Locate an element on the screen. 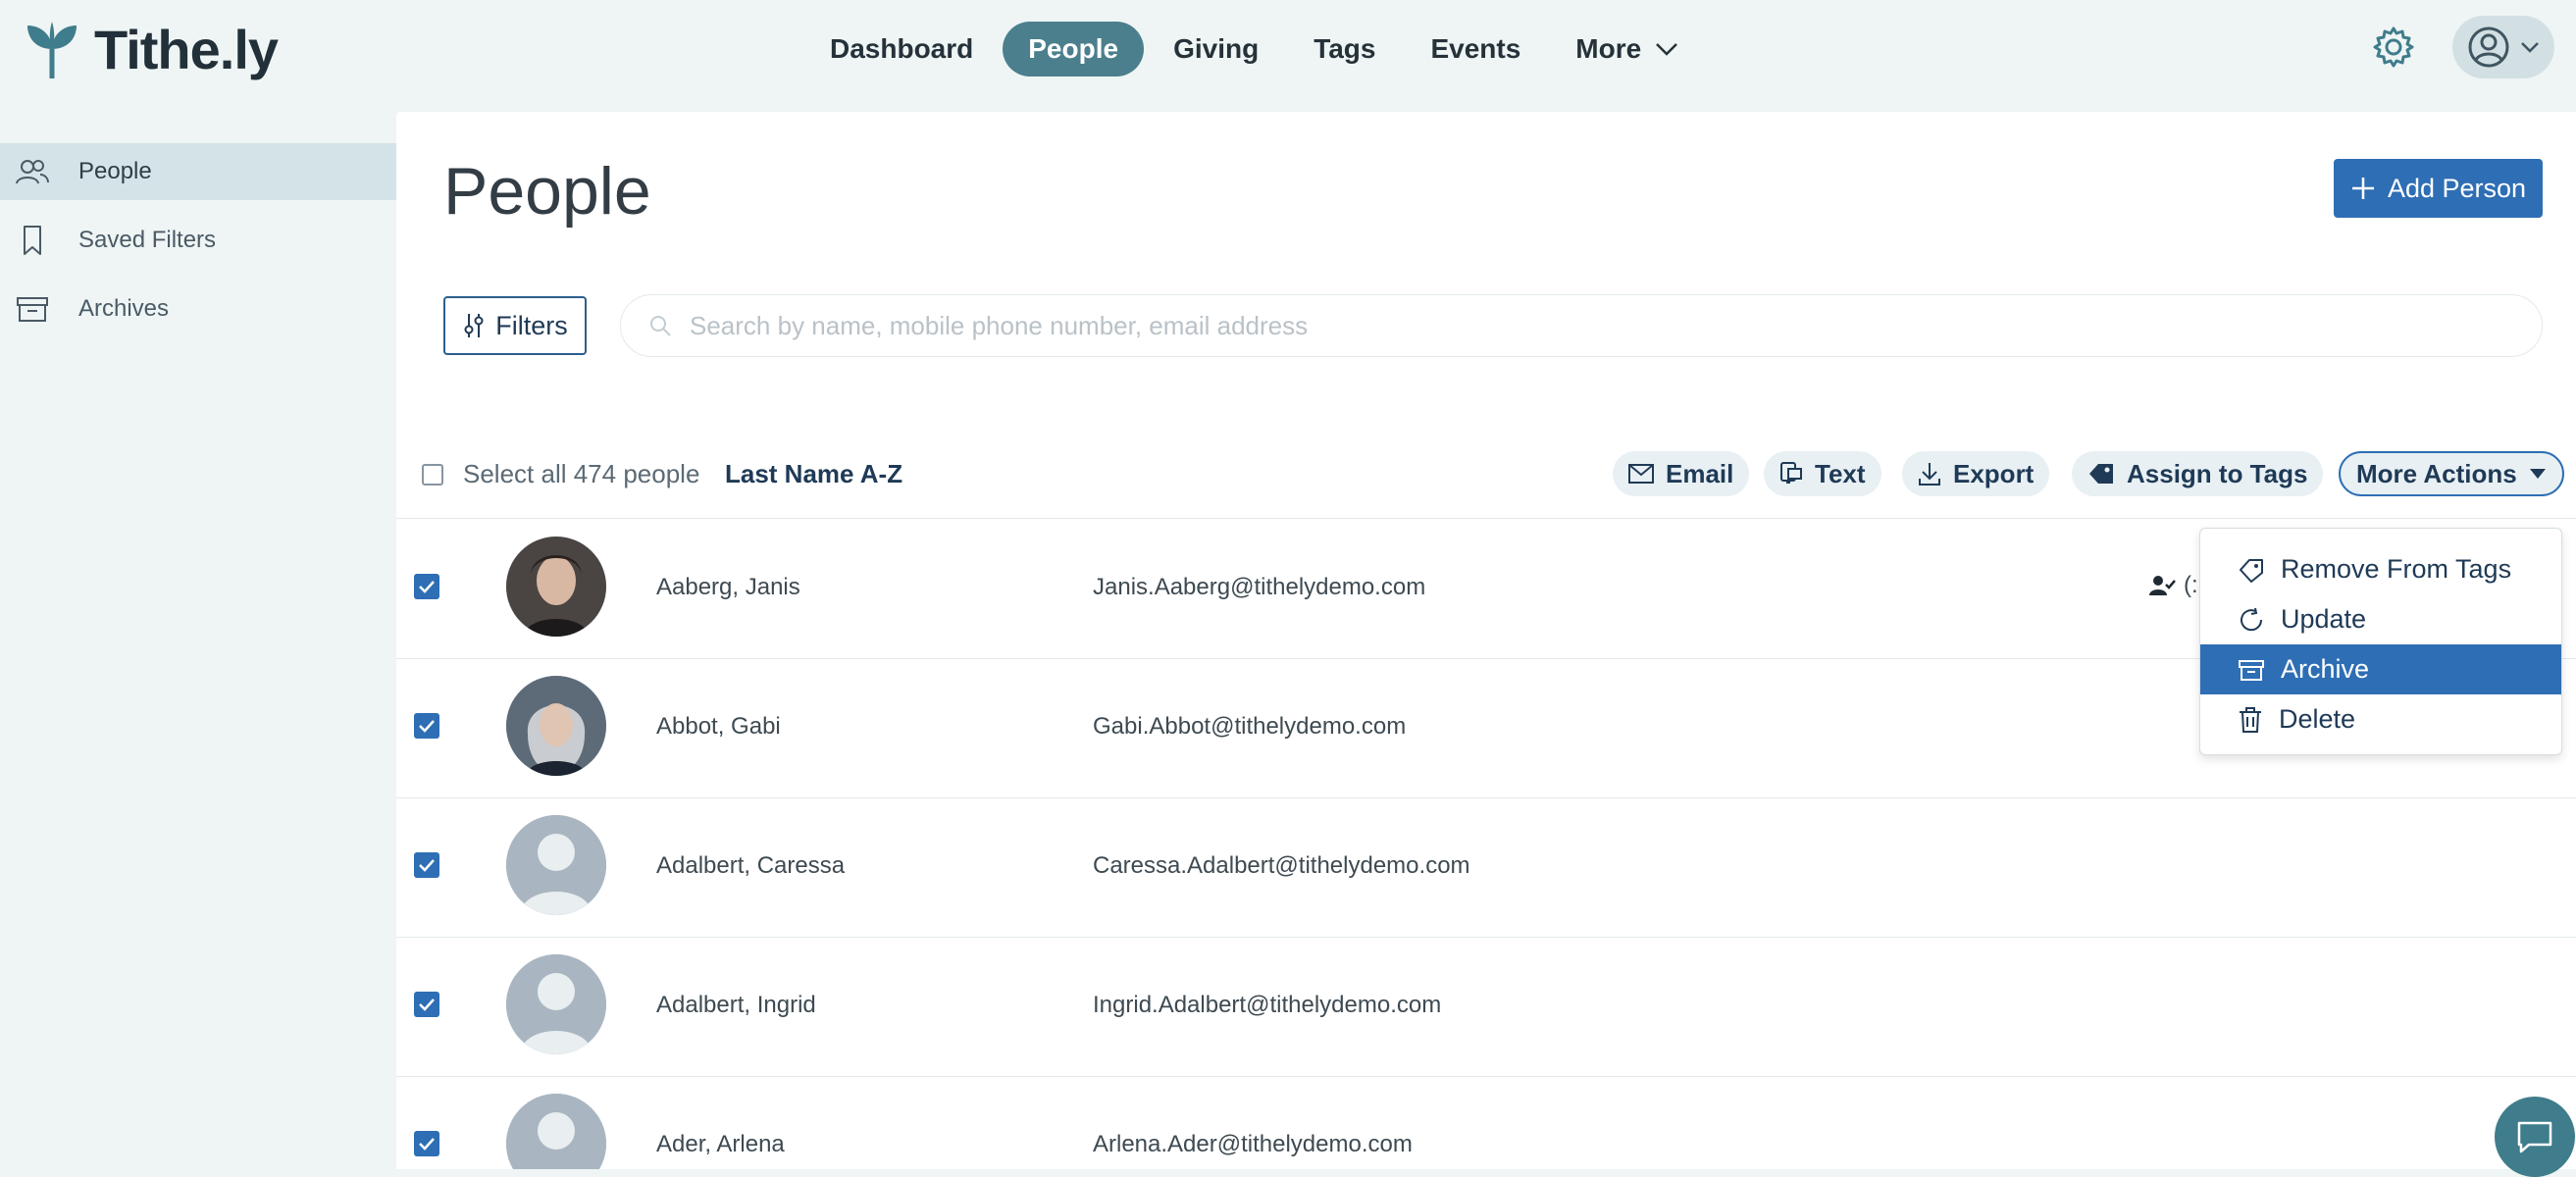  sidebar-item-label: Saved Filters is located at coordinates (147, 240).